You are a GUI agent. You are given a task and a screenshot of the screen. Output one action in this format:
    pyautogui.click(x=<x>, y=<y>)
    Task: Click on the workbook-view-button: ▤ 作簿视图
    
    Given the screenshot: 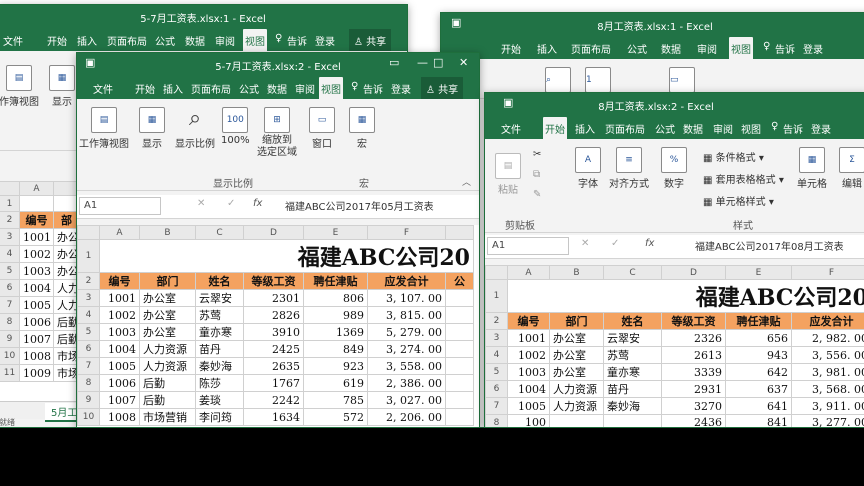 What is the action you would take?
    pyautogui.click(x=19, y=86)
    